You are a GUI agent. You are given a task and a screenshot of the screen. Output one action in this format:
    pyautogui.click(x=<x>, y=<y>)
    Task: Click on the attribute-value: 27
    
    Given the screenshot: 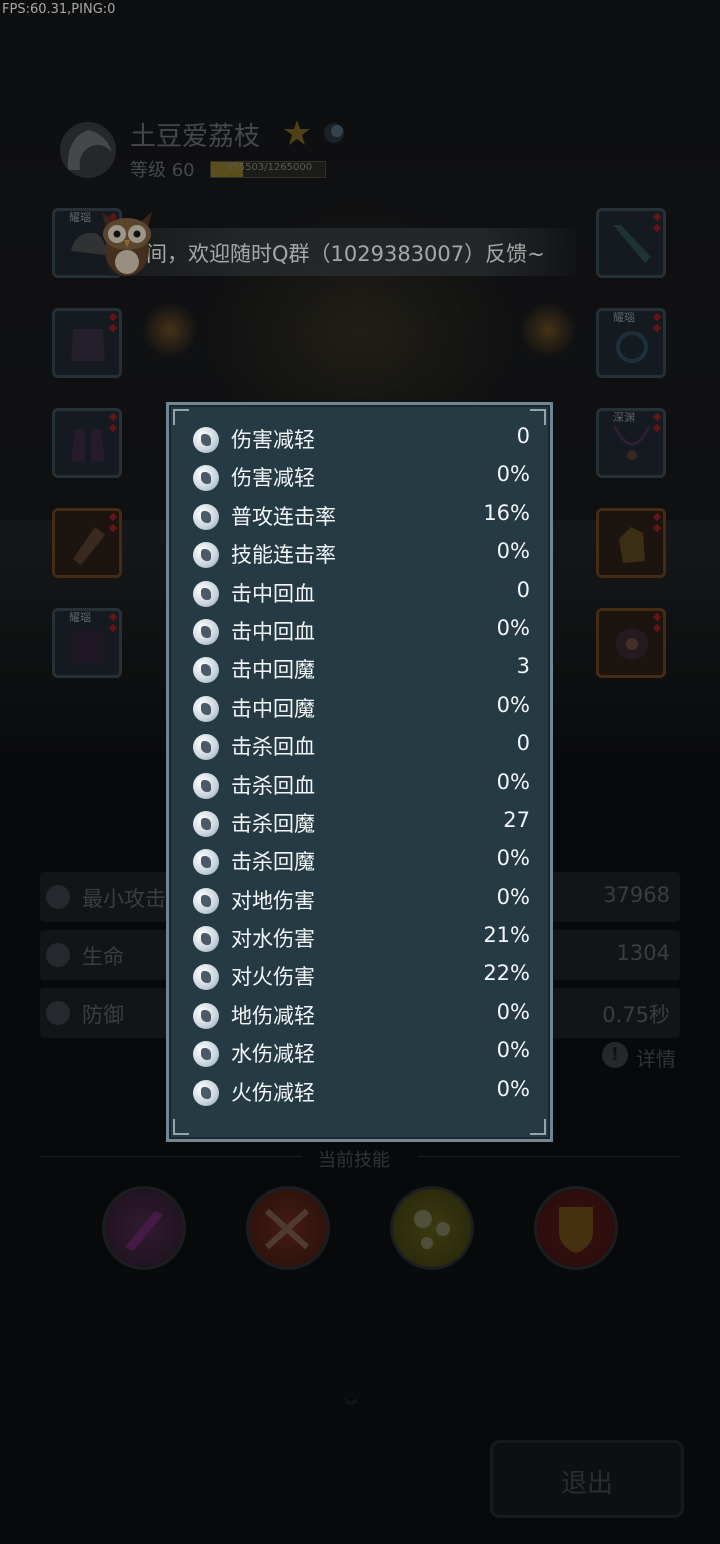 What is the action you would take?
    pyautogui.click(x=516, y=819)
    